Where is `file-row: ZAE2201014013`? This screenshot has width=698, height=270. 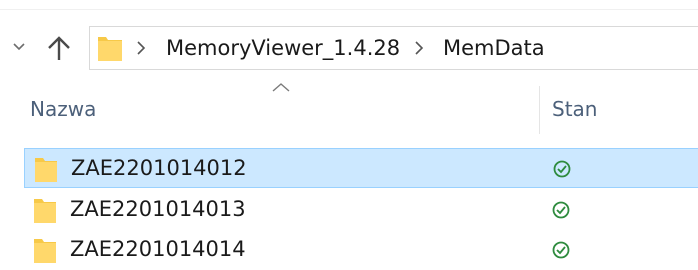
file-row: ZAE2201014013 is located at coordinates (361, 210).